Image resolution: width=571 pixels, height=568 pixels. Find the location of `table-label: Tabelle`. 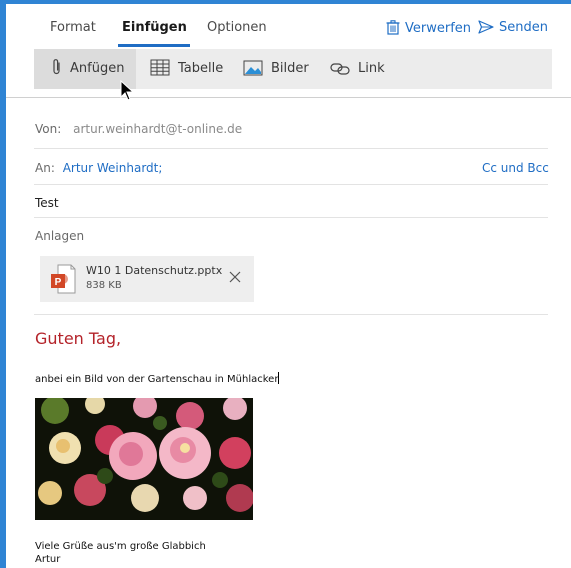

table-label: Tabelle is located at coordinates (201, 68).